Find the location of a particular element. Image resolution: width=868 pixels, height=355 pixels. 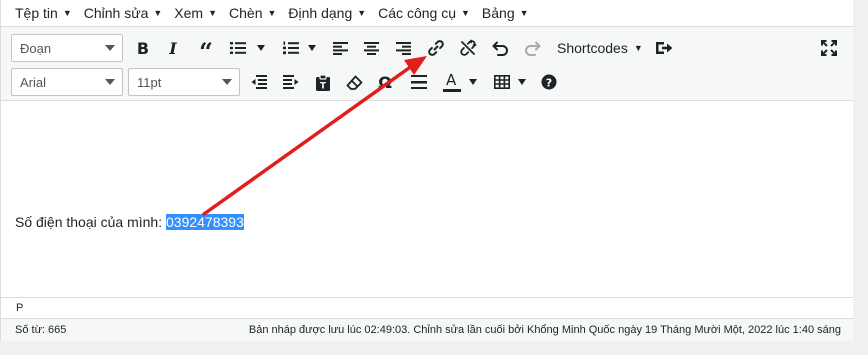

element-path-p: P is located at coordinates (19, 308).